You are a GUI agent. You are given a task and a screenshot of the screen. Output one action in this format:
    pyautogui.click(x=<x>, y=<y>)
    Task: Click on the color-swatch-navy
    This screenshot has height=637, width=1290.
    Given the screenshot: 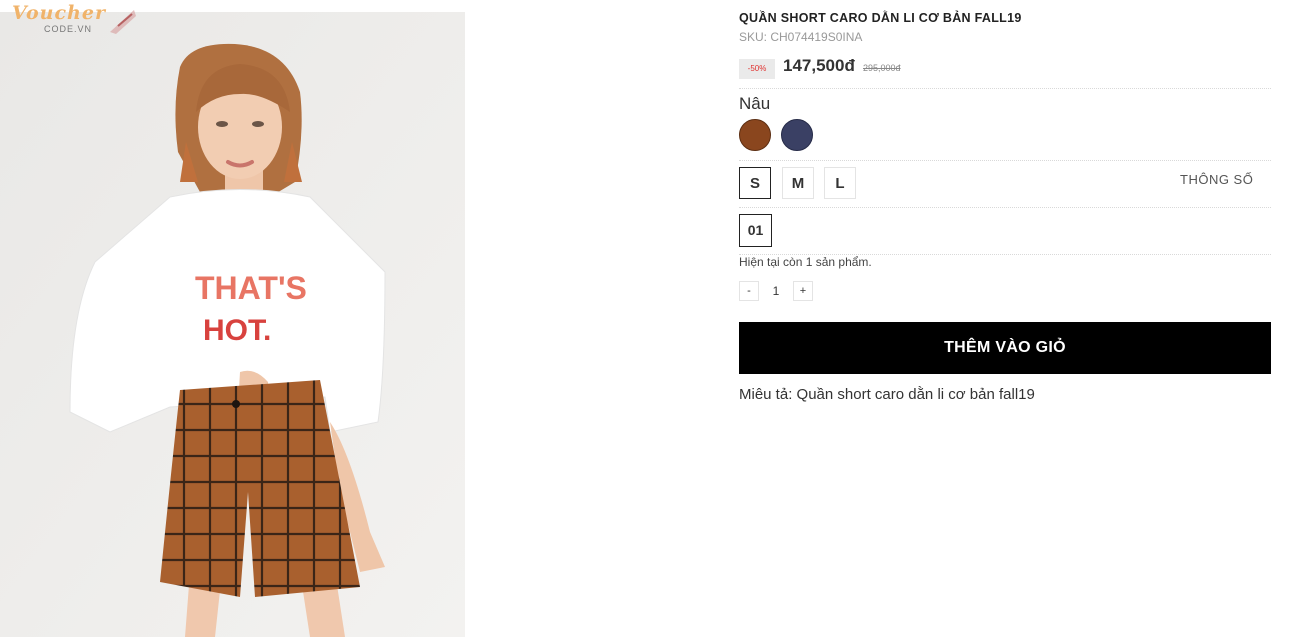 What is the action you would take?
    pyautogui.click(x=797, y=135)
    